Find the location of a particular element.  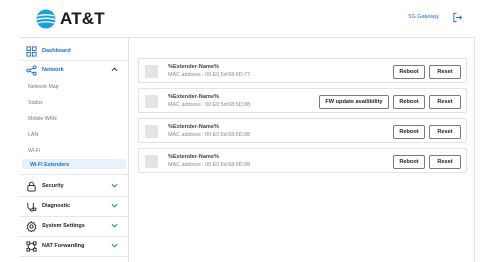

sidebar-item-diagnostic: Diagnostic is located at coordinates (74, 206).